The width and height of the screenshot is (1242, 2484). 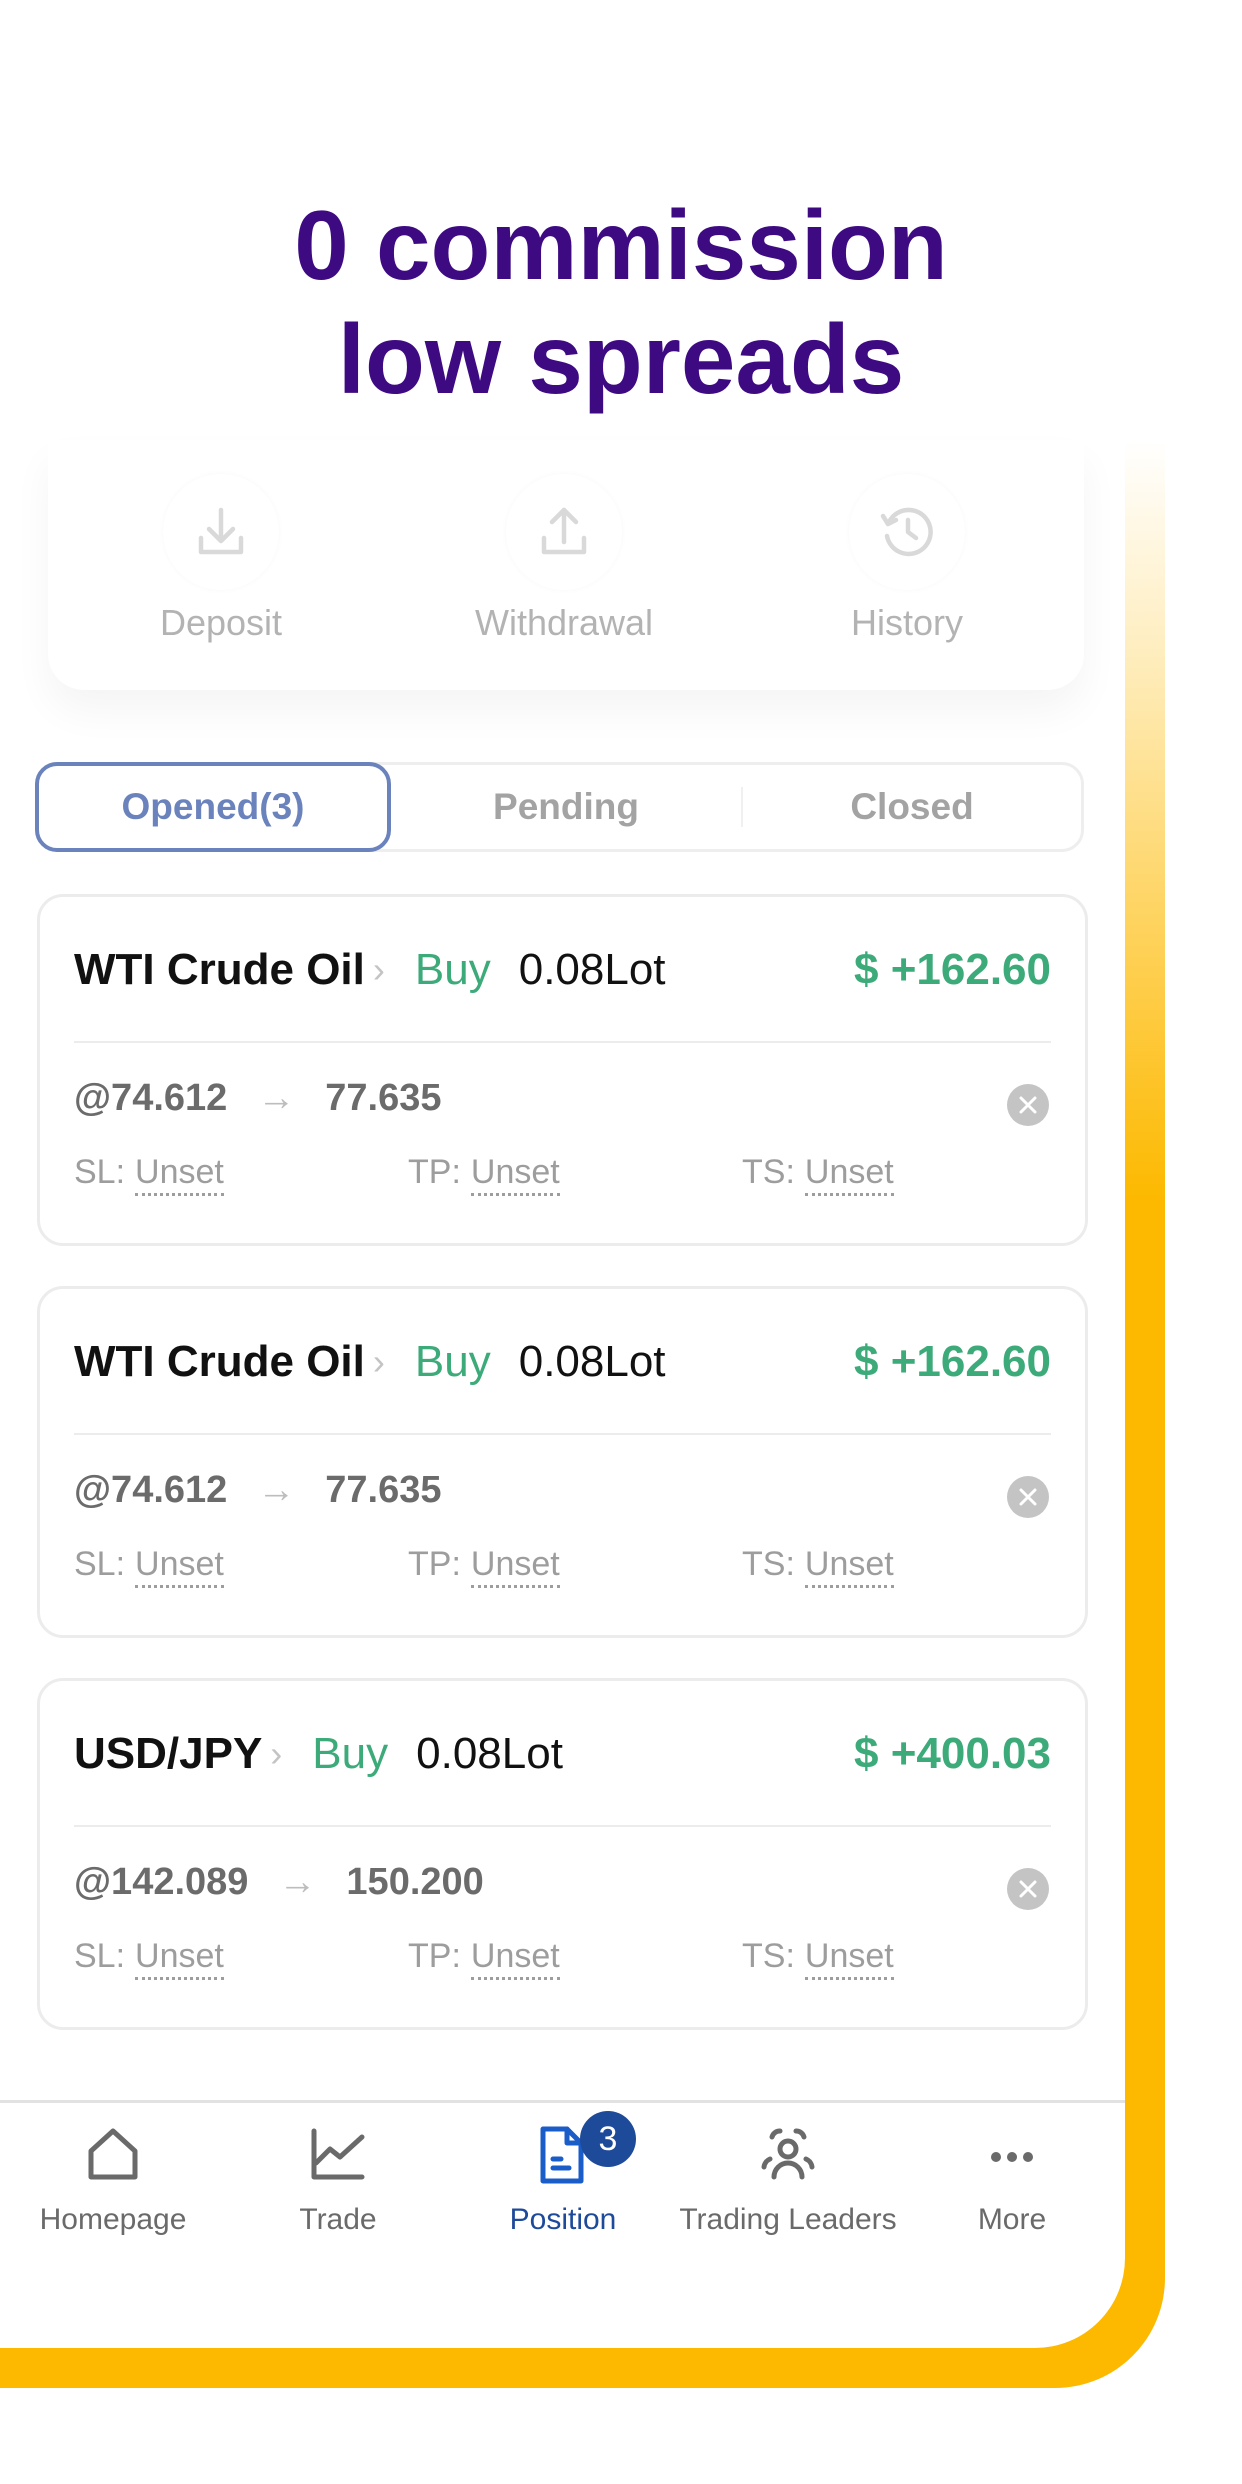 I want to click on tabbar-label: More, so click(x=1012, y=2219).